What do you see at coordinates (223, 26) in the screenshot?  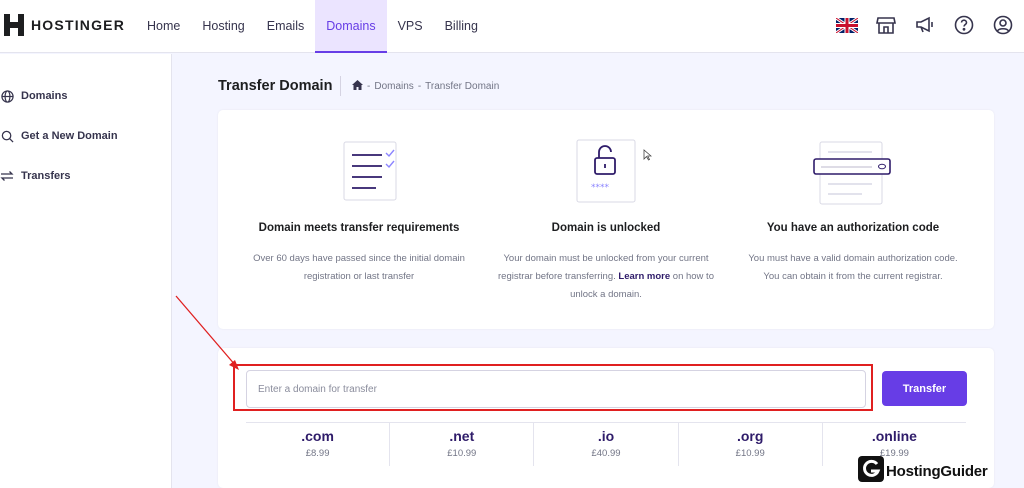 I see `nav-hosting: Hosting` at bounding box center [223, 26].